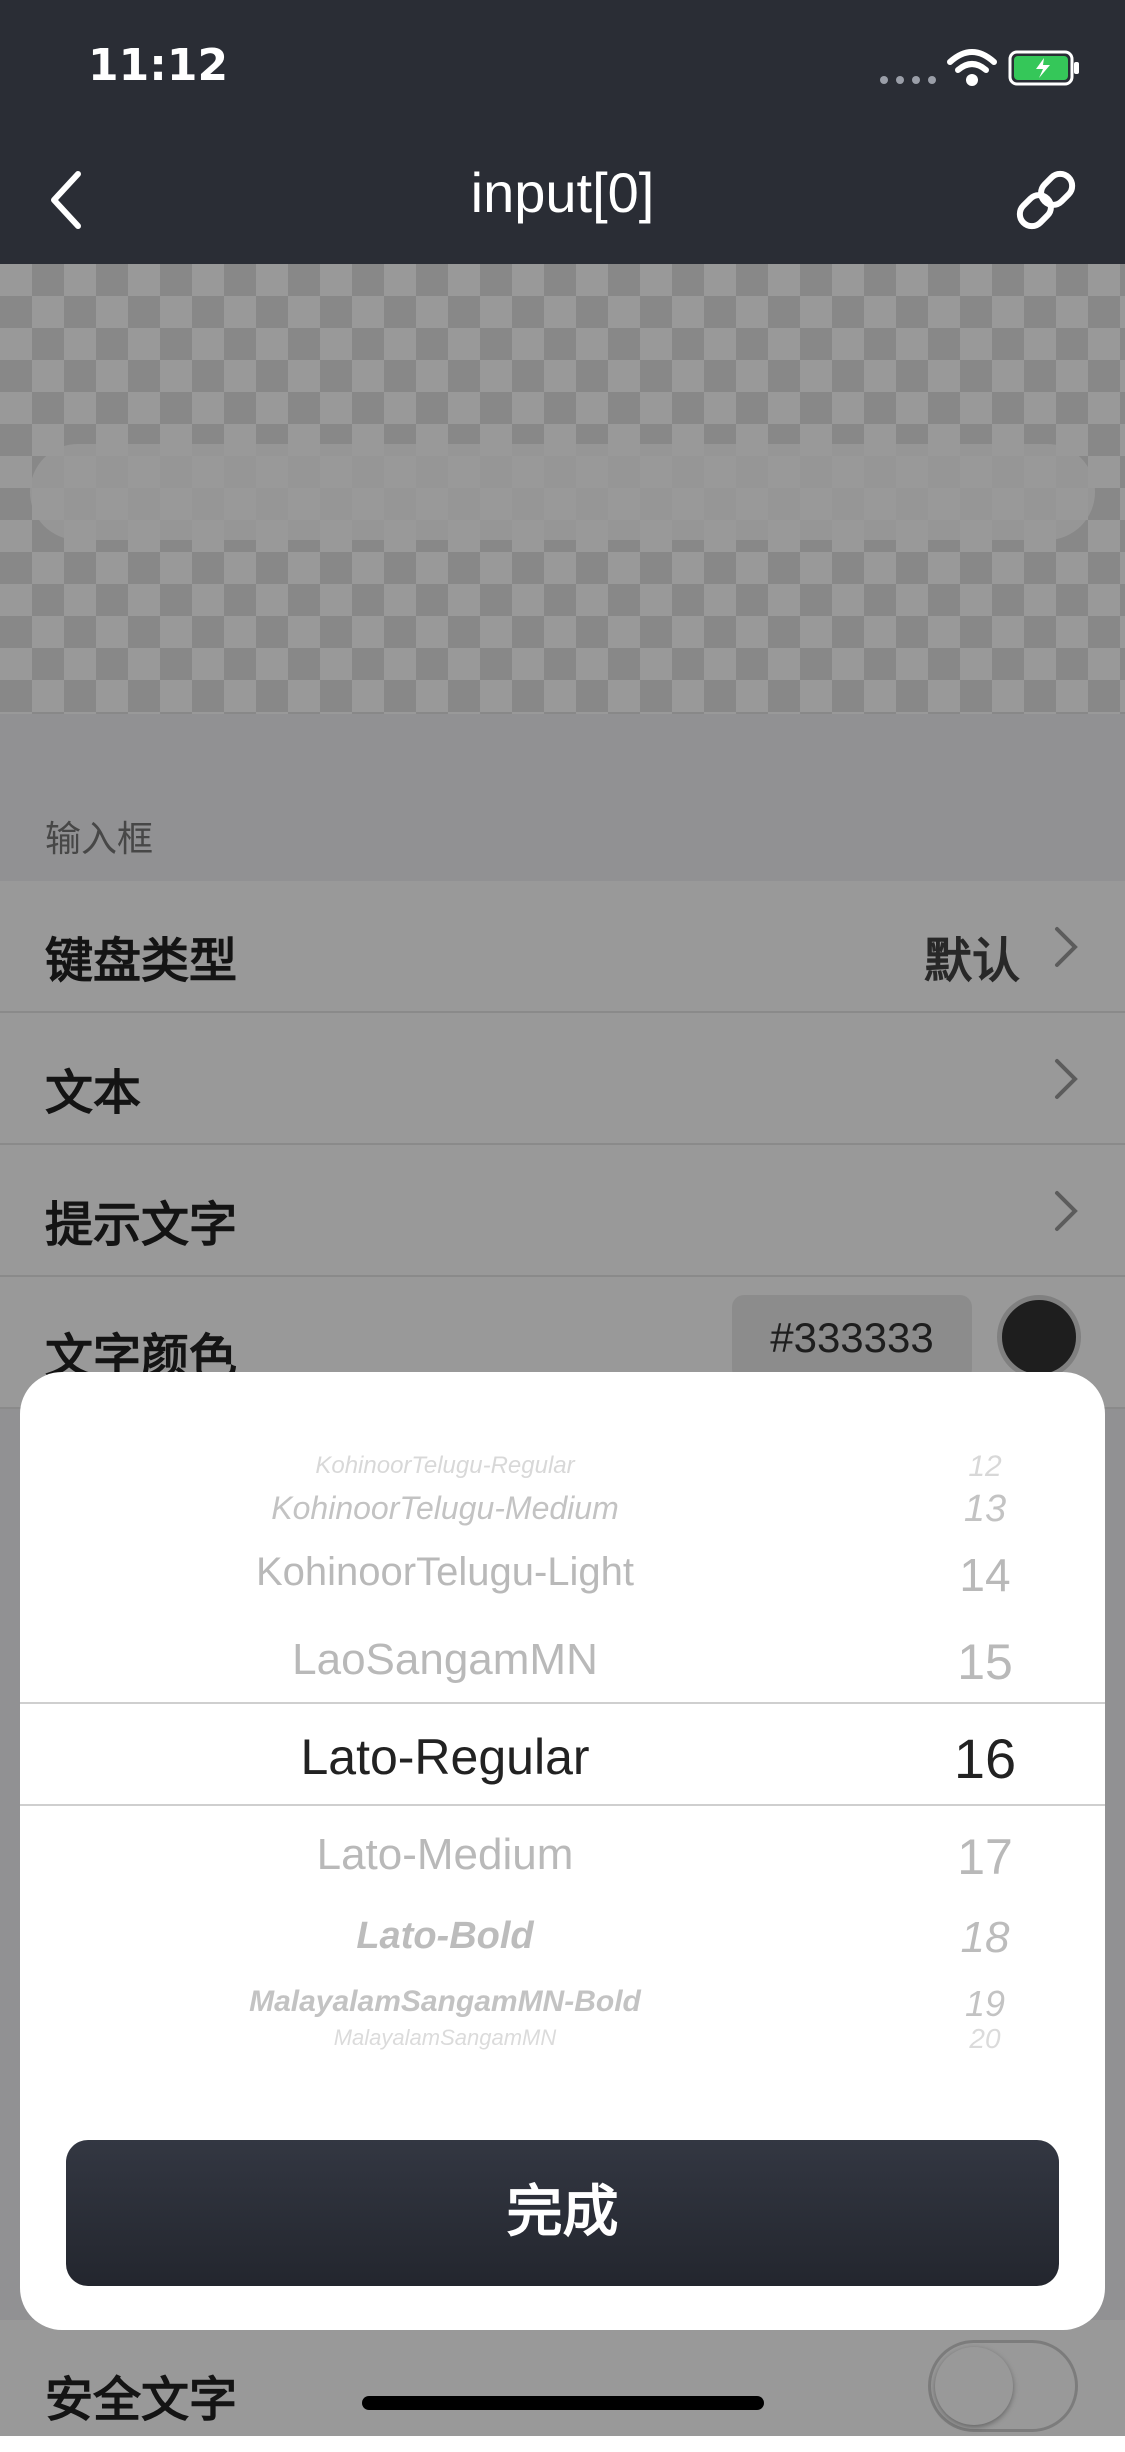 The height and width of the screenshot is (2452, 1125). What do you see at coordinates (445, 1936) in the screenshot?
I see `picker-font-option: Lato-Bold` at bounding box center [445, 1936].